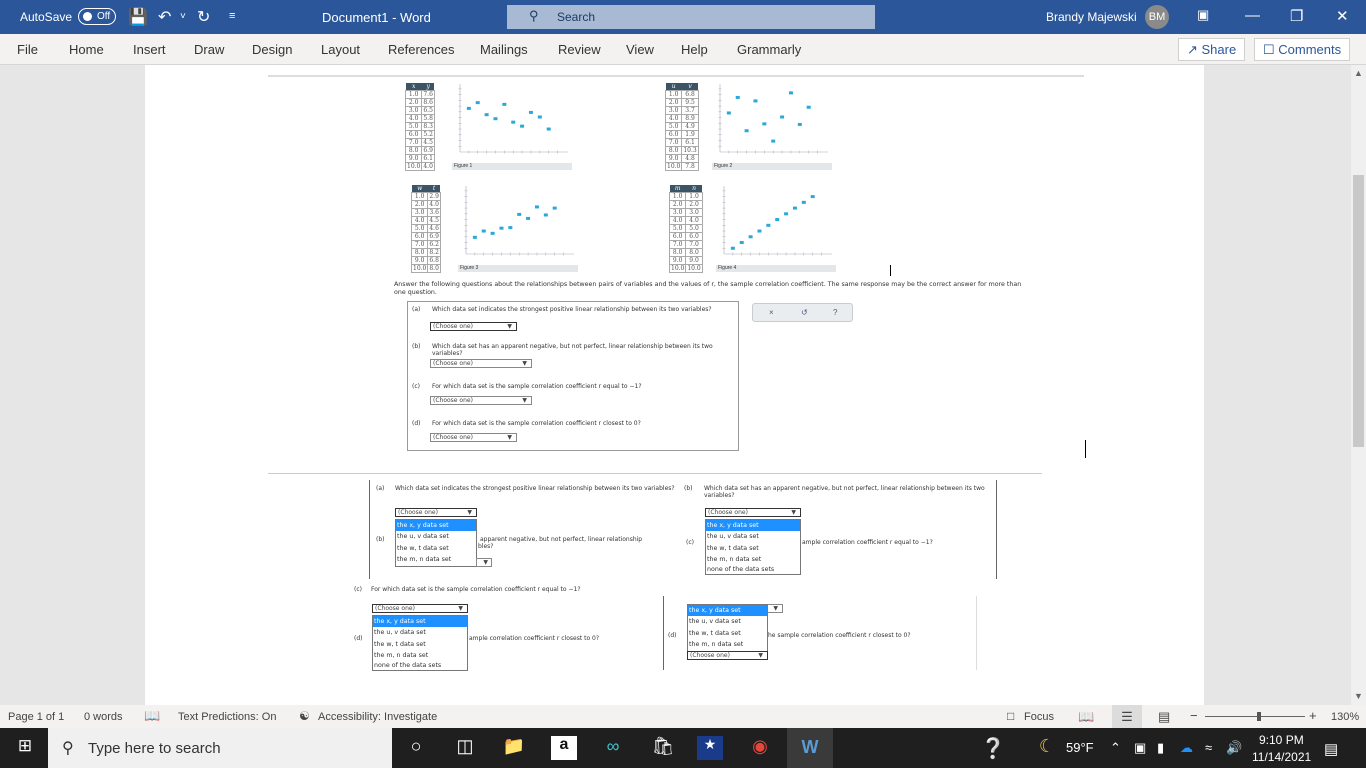  I want to click on volume-icon: 🔊, so click(1234, 748).